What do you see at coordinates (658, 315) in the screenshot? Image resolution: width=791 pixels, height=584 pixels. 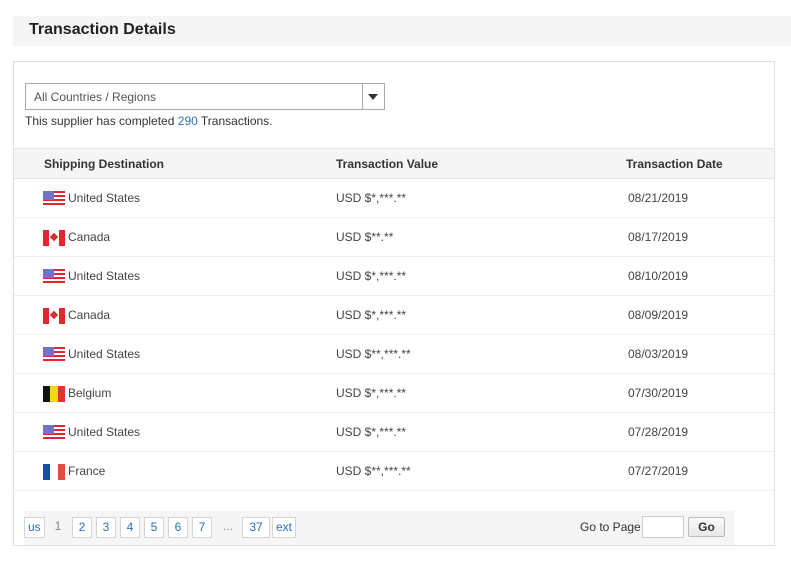 I see `transaction-date: 08/09/2019` at bounding box center [658, 315].